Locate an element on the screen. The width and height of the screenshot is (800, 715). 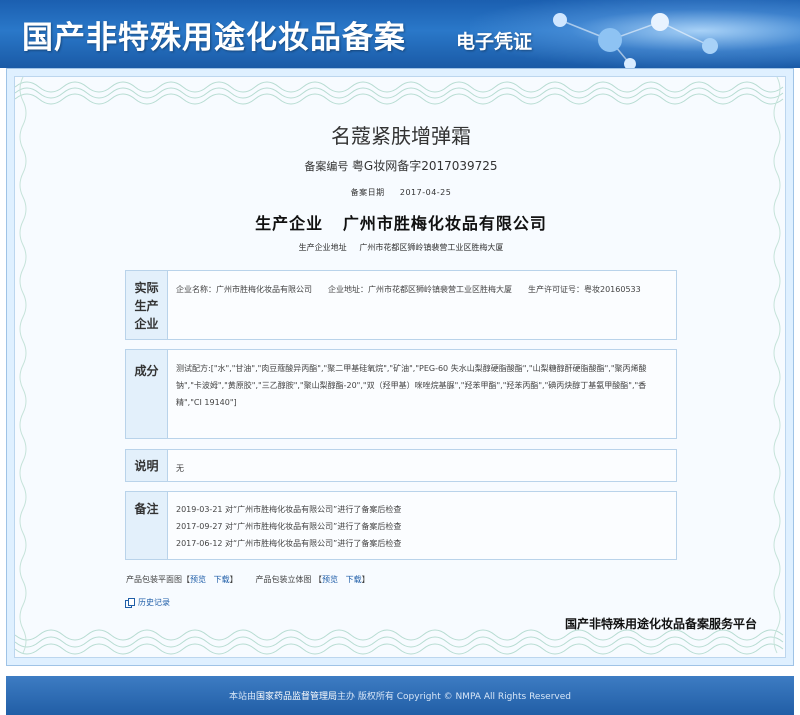
flat-package-preview-link: 预览 is located at coordinates (198, 579).